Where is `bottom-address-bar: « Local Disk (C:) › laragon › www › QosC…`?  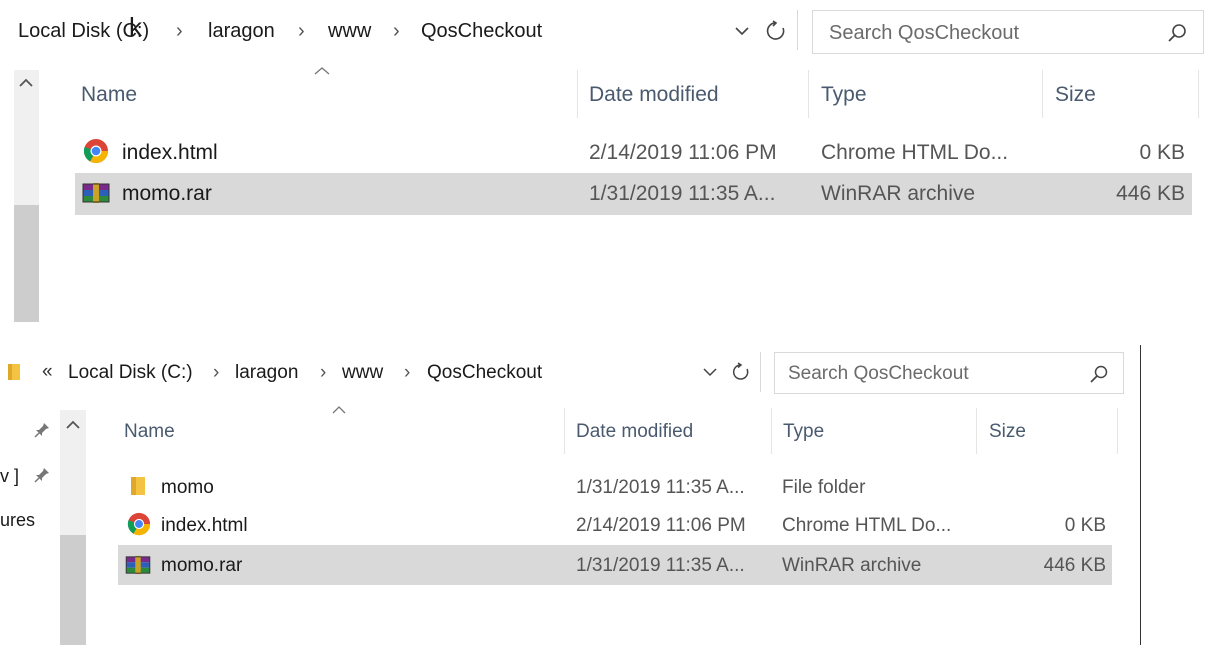 bottom-address-bar: « Local Disk (C:) › laragon › www › QosC… is located at coordinates (384, 372).